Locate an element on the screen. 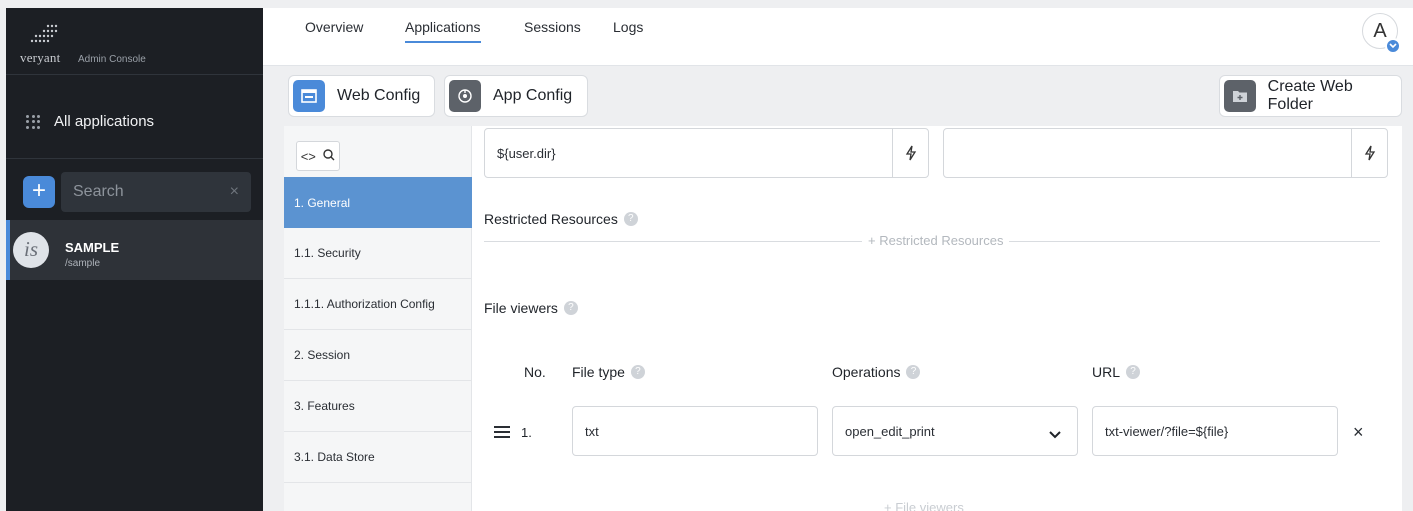 The image size is (1413, 511). app-config-icon is located at coordinates (465, 96).